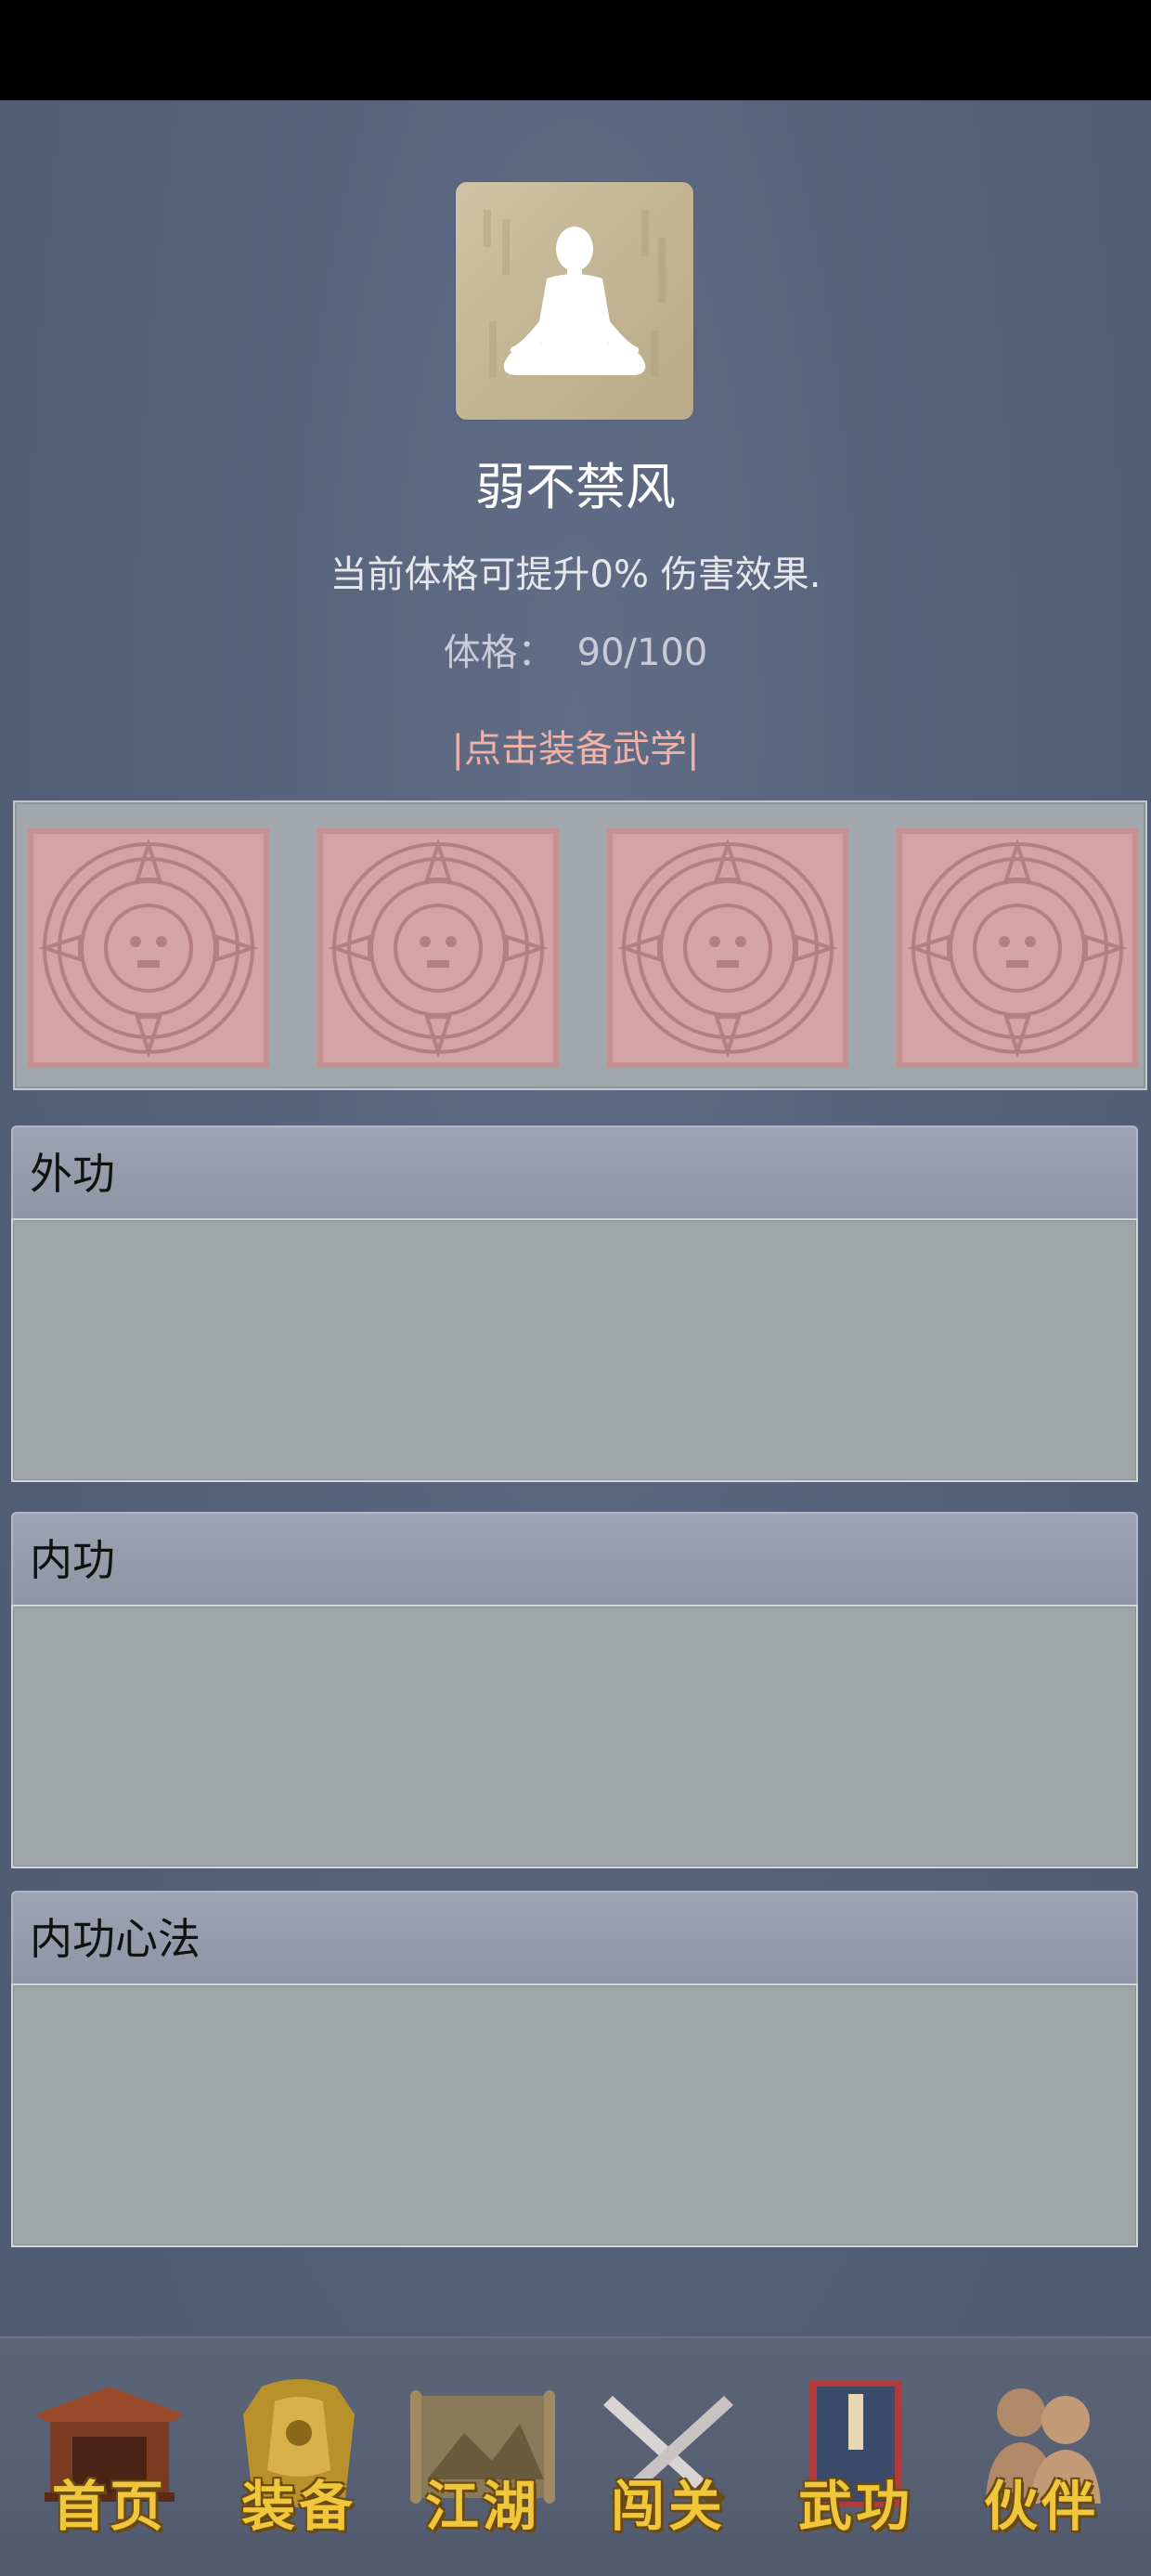 Image resolution: width=1151 pixels, height=2576 pixels. Describe the element at coordinates (1041, 2506) in the screenshot. I see `nav-label: 伙伴` at that location.